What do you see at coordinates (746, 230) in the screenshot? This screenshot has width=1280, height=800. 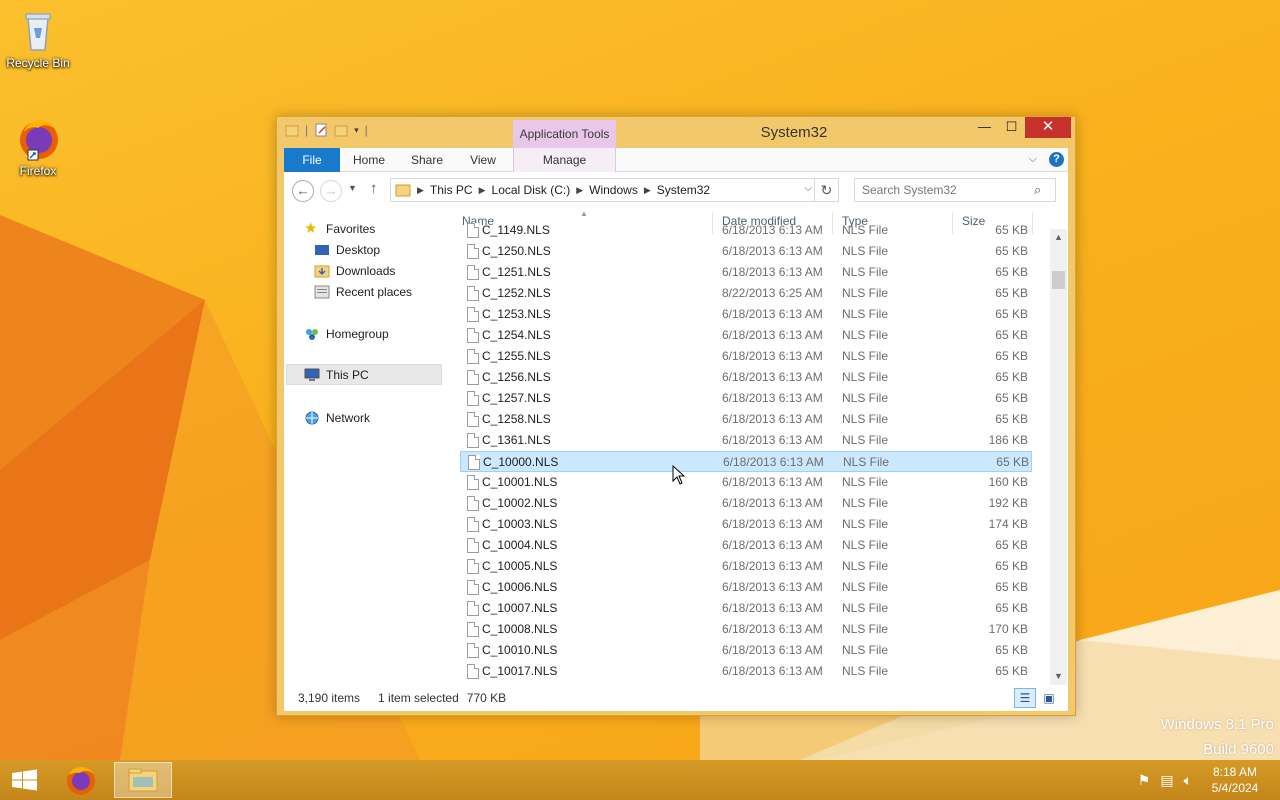 I see `table-row: C_1149.NLS 6/18/2013 6:13 AM NLS File 65 KB` at bounding box center [746, 230].